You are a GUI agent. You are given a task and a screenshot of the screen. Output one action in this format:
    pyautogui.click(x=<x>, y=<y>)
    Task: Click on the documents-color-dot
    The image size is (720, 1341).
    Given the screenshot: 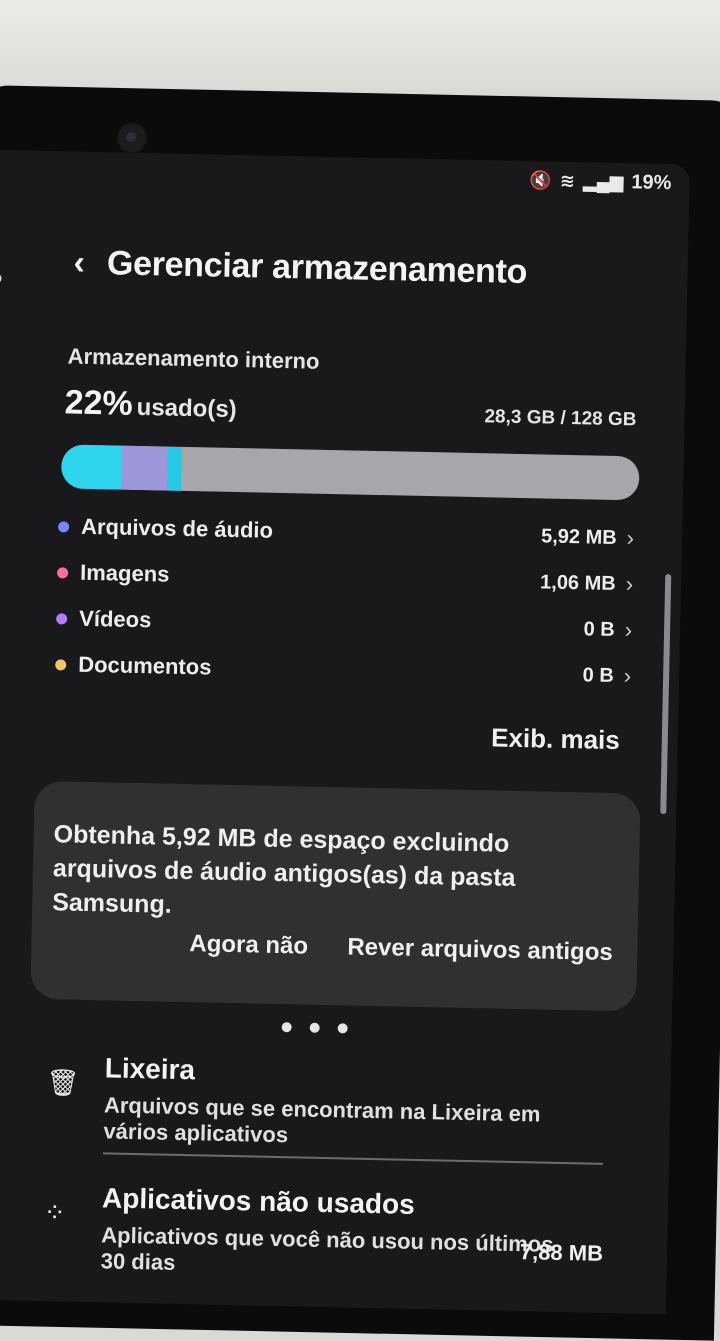 What is the action you would take?
    pyautogui.click(x=61, y=664)
    